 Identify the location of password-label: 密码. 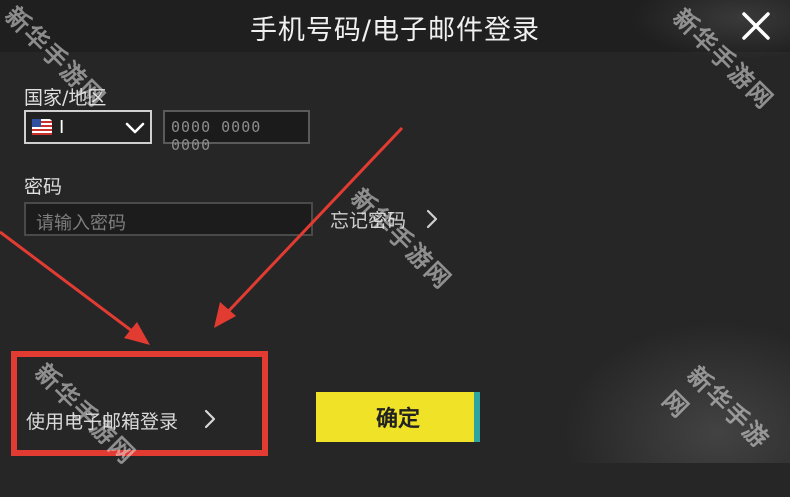
(43, 187).